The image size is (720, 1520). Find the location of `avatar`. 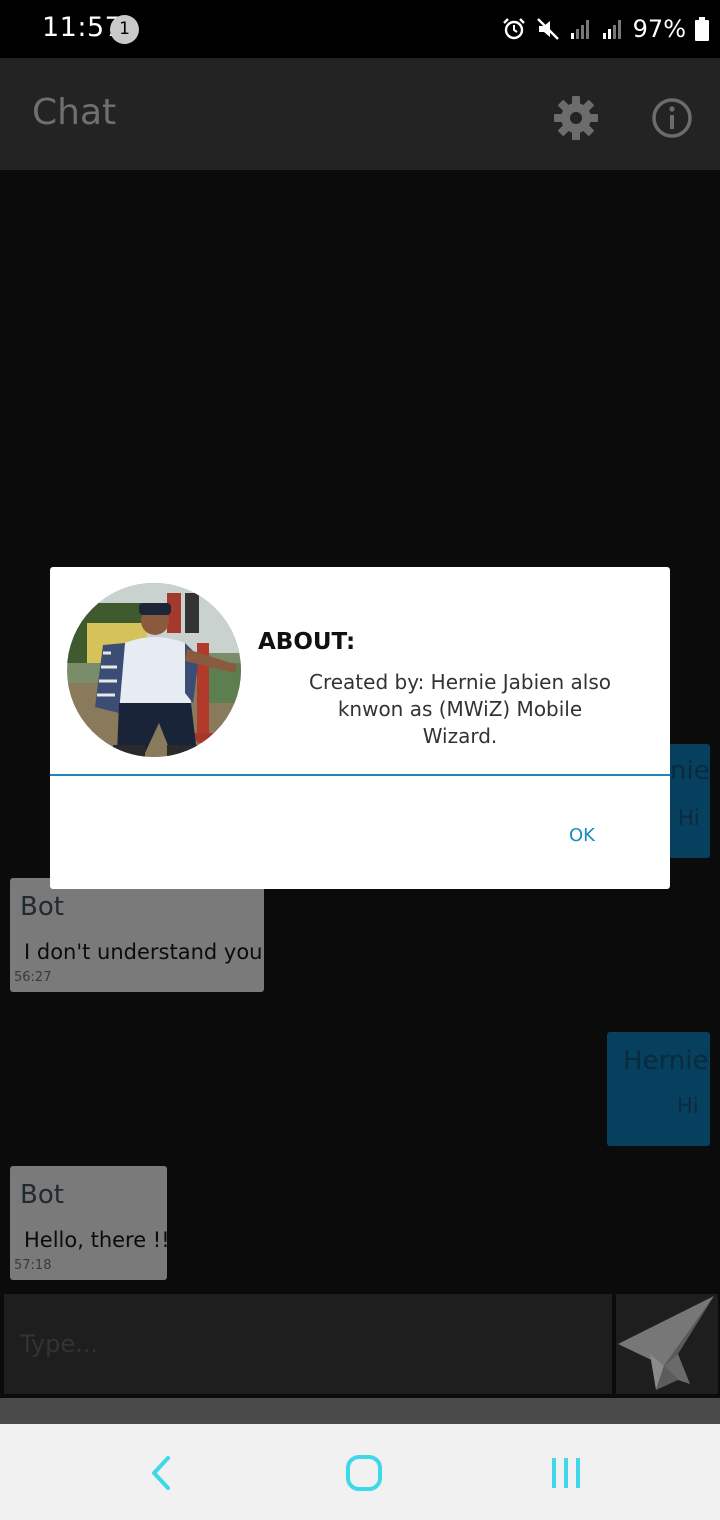

avatar is located at coordinates (154, 670).